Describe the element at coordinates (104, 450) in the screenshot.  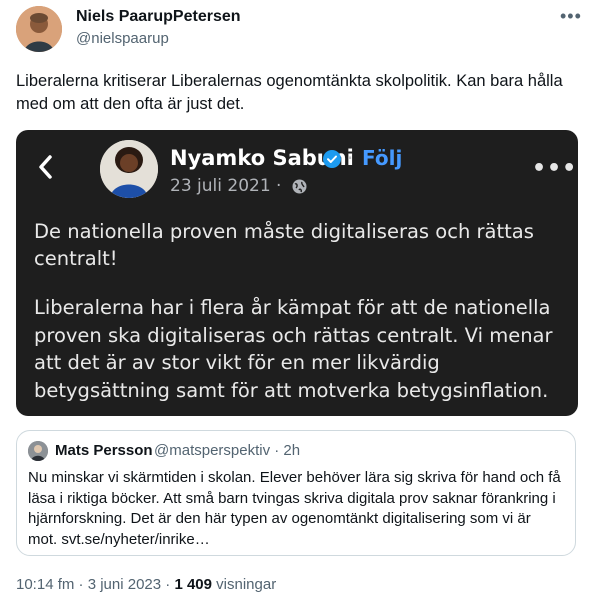
I see `quoted-author-name: Mats Persson` at that location.